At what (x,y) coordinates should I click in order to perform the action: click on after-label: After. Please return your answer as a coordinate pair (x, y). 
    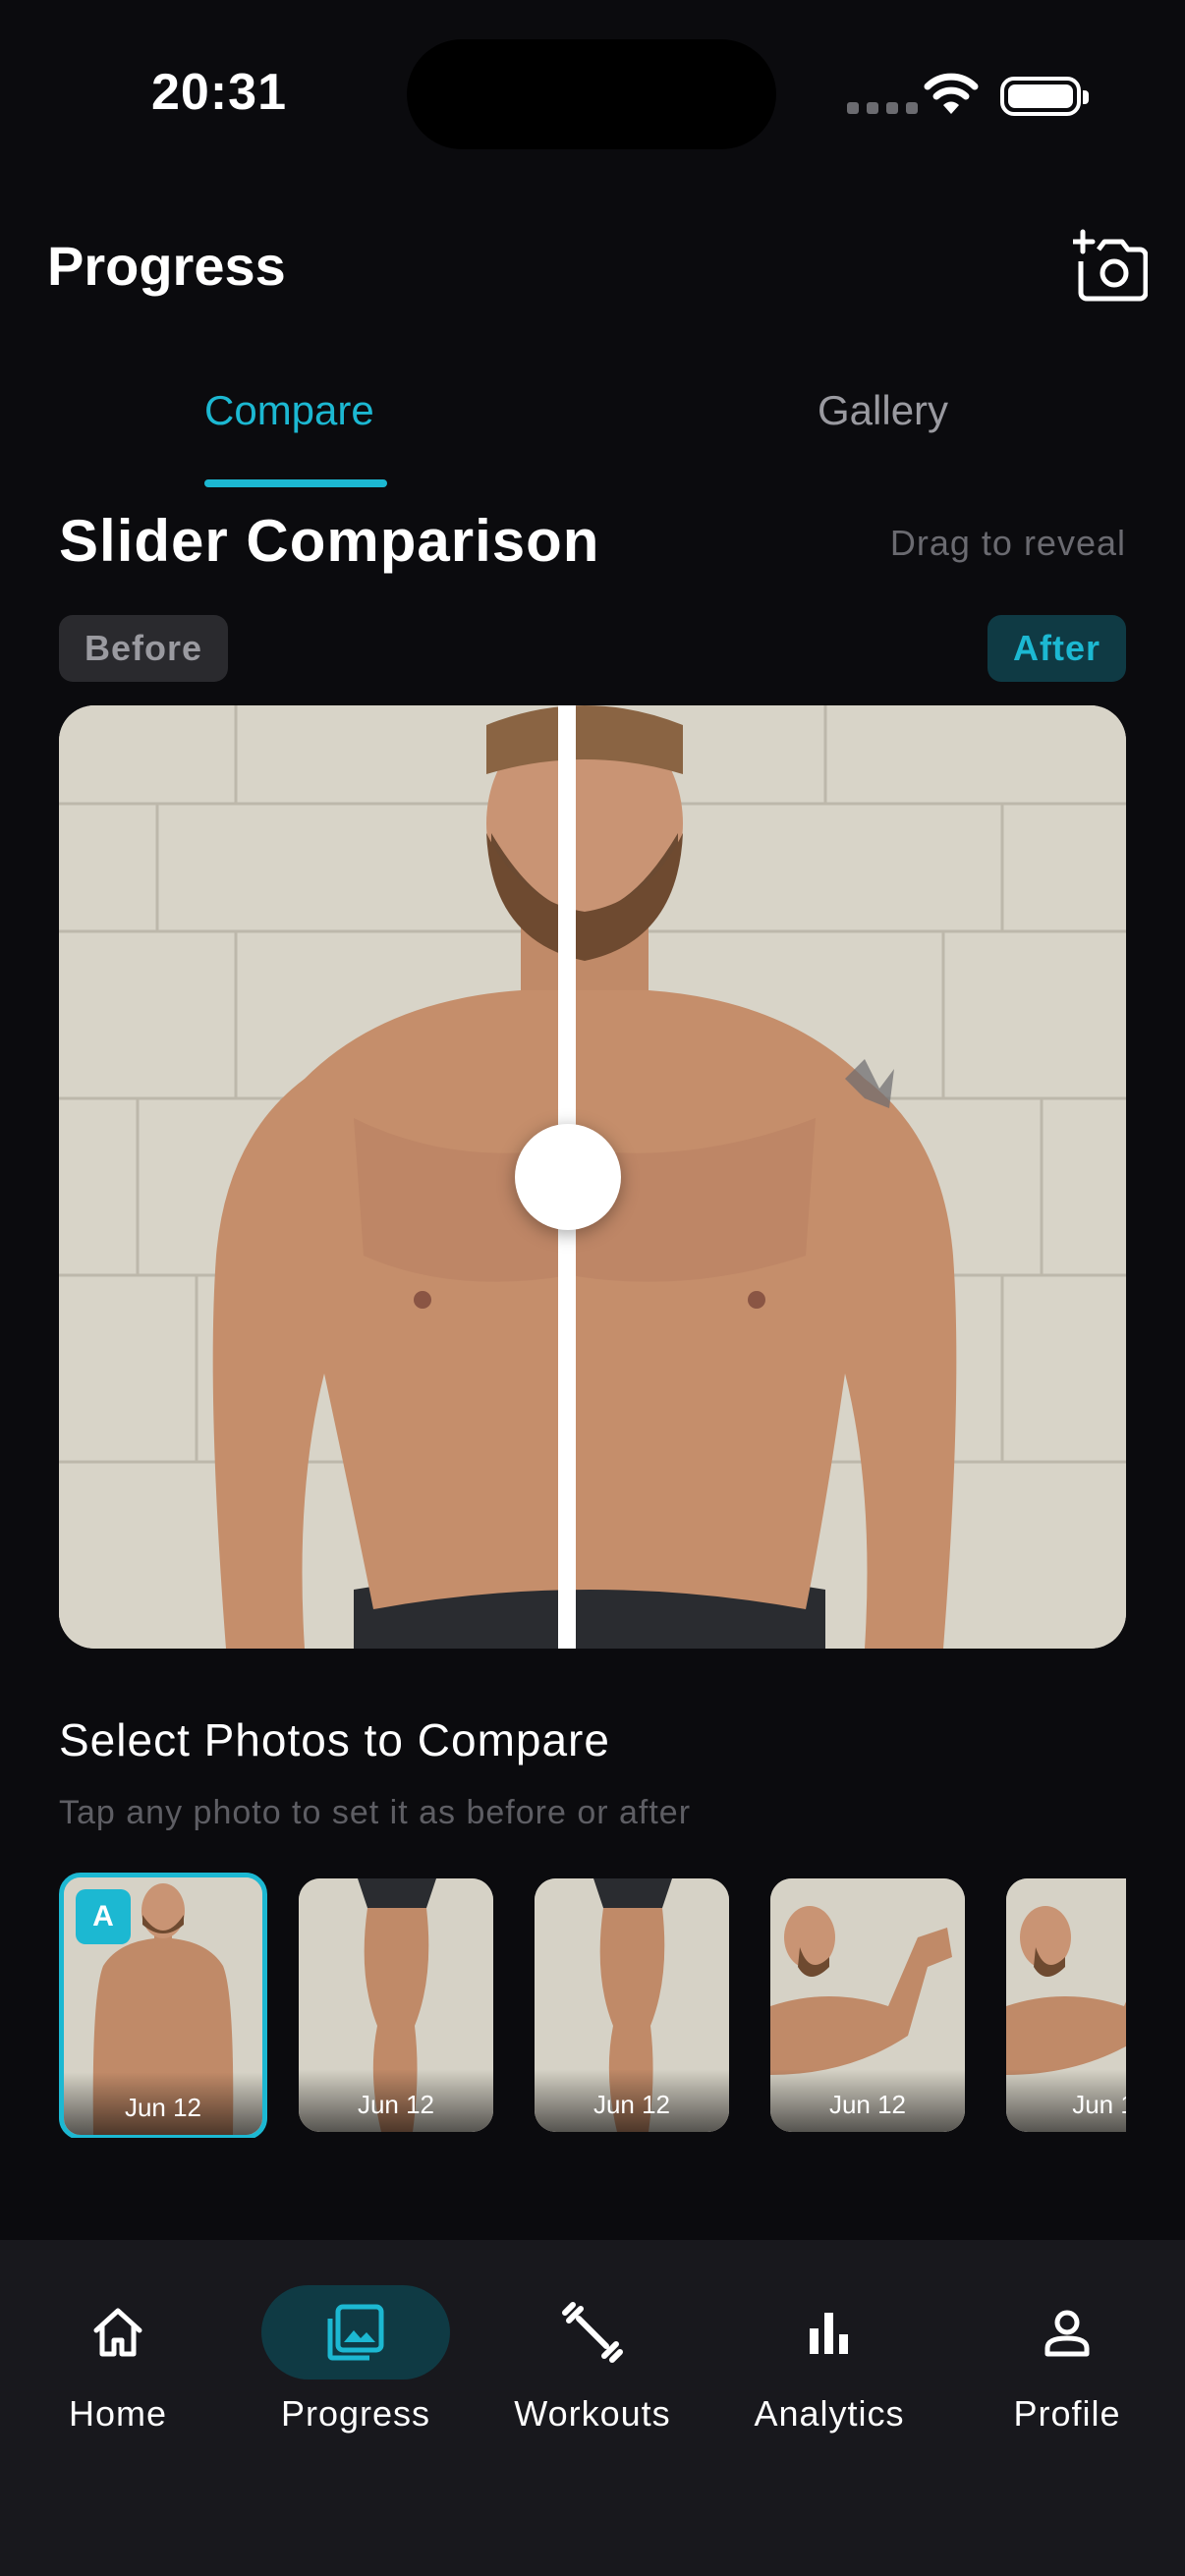
    Looking at the image, I should click on (1057, 648).